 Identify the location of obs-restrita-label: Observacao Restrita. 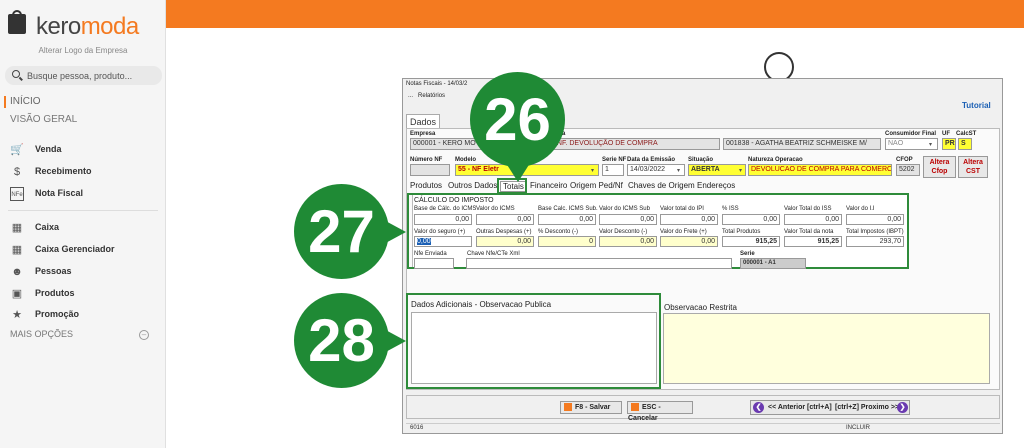
(700, 307).